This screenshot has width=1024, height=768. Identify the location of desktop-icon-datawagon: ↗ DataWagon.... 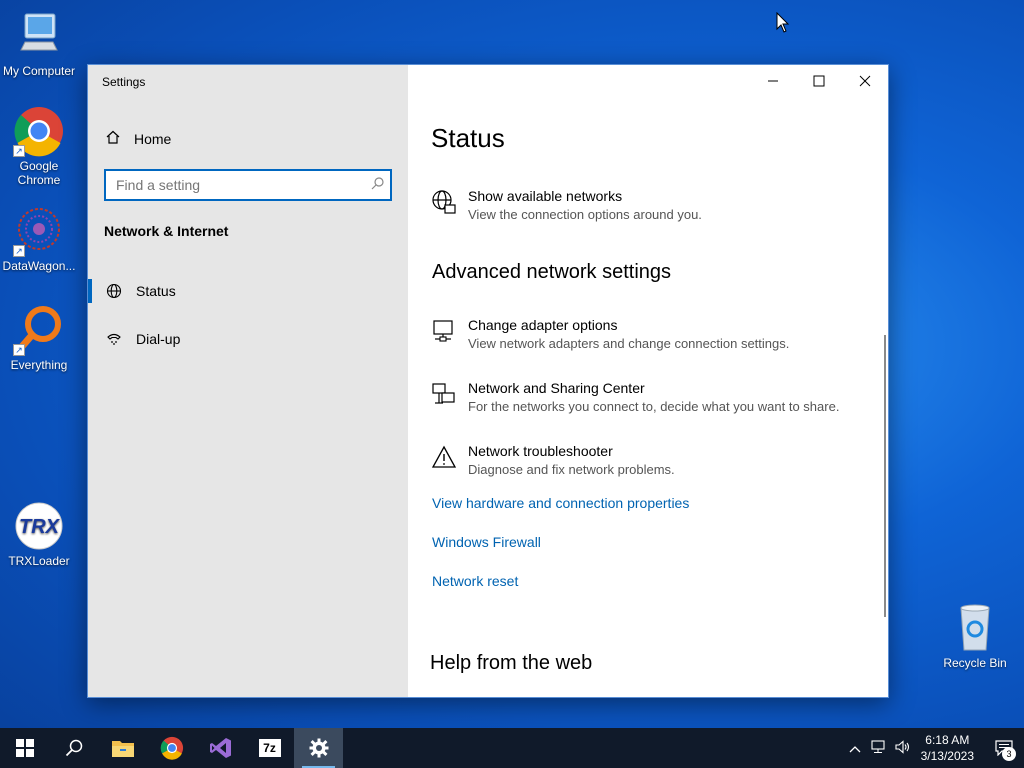
(39, 239).